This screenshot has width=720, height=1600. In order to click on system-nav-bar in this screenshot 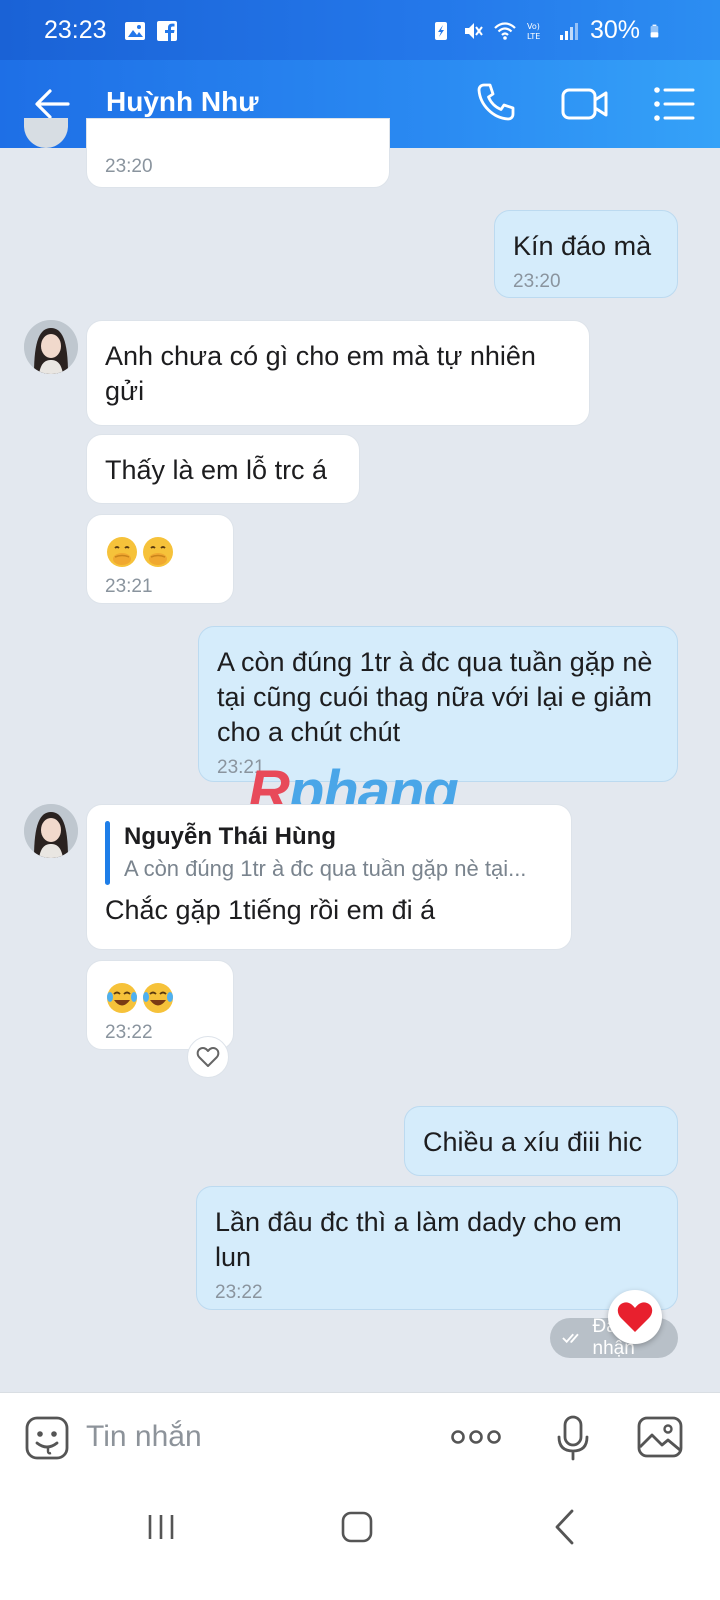, I will do `click(360, 1540)`.